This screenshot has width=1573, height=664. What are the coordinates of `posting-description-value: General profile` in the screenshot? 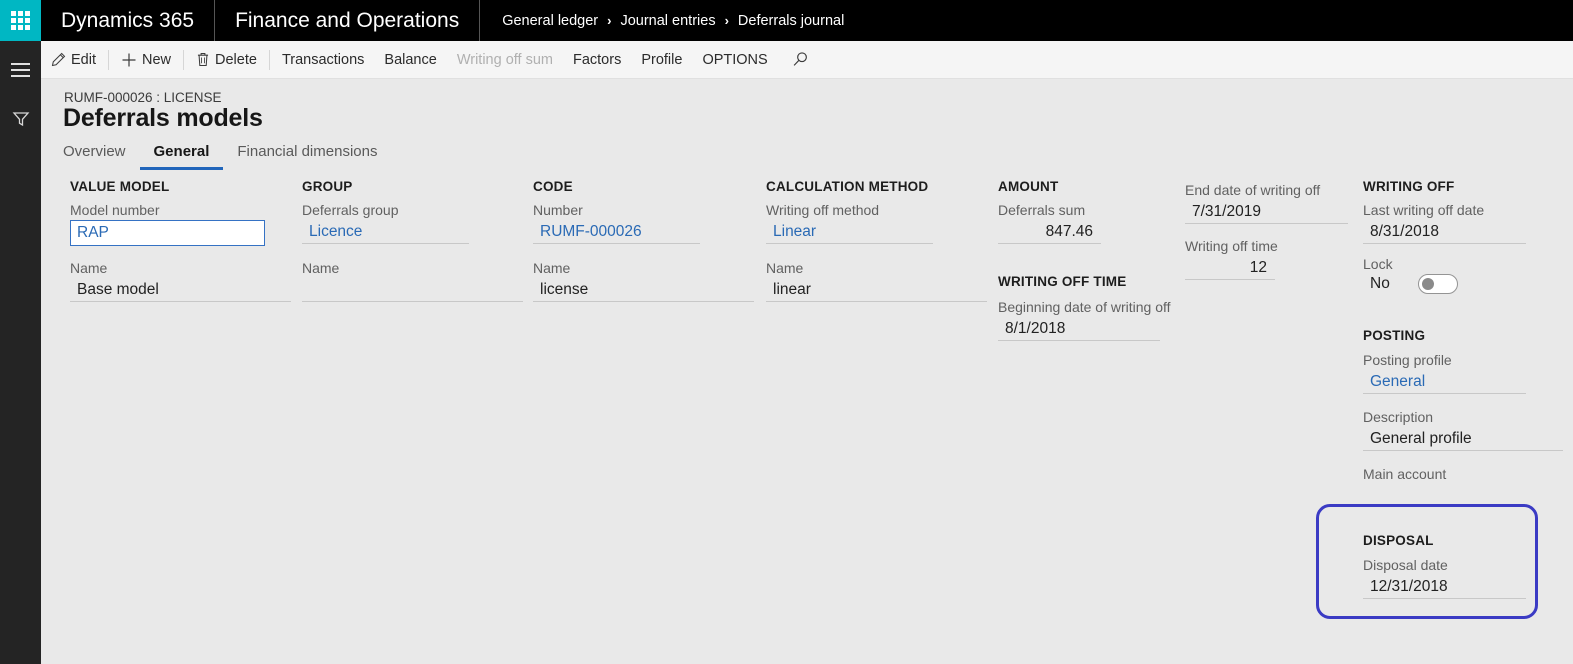 It's located at (1463, 439).